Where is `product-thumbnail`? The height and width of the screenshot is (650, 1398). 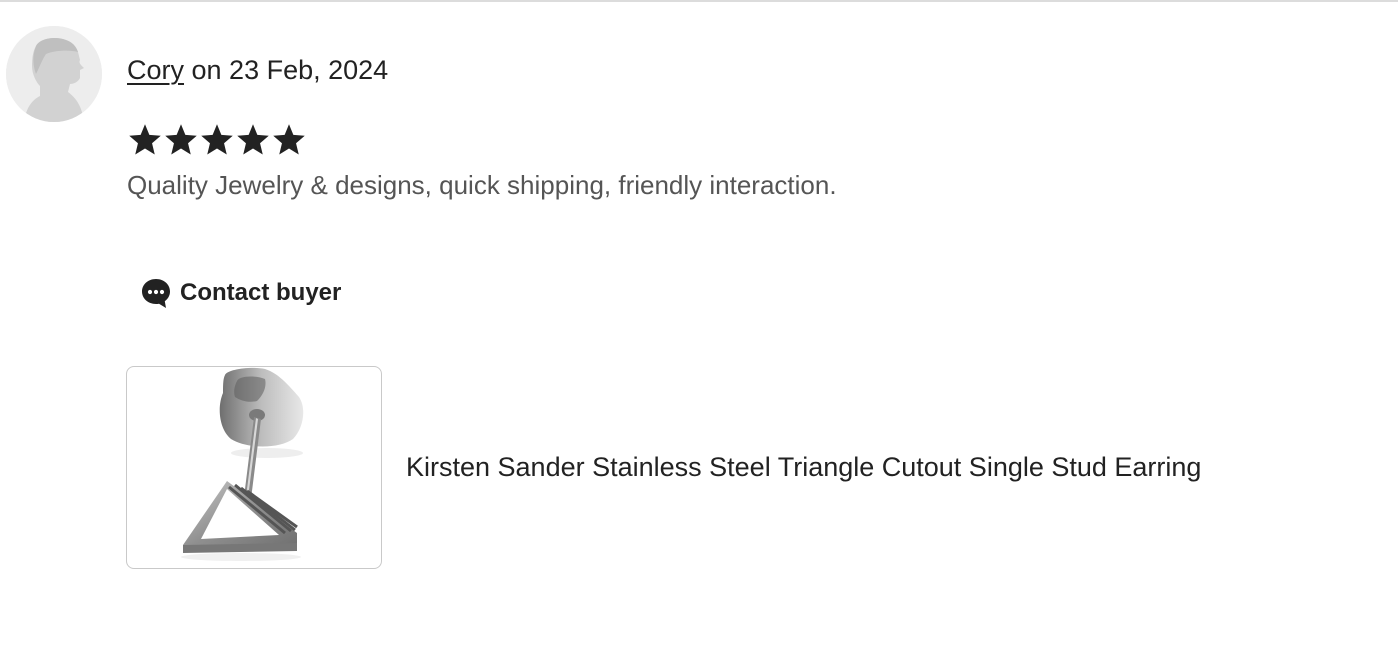 product-thumbnail is located at coordinates (254, 467).